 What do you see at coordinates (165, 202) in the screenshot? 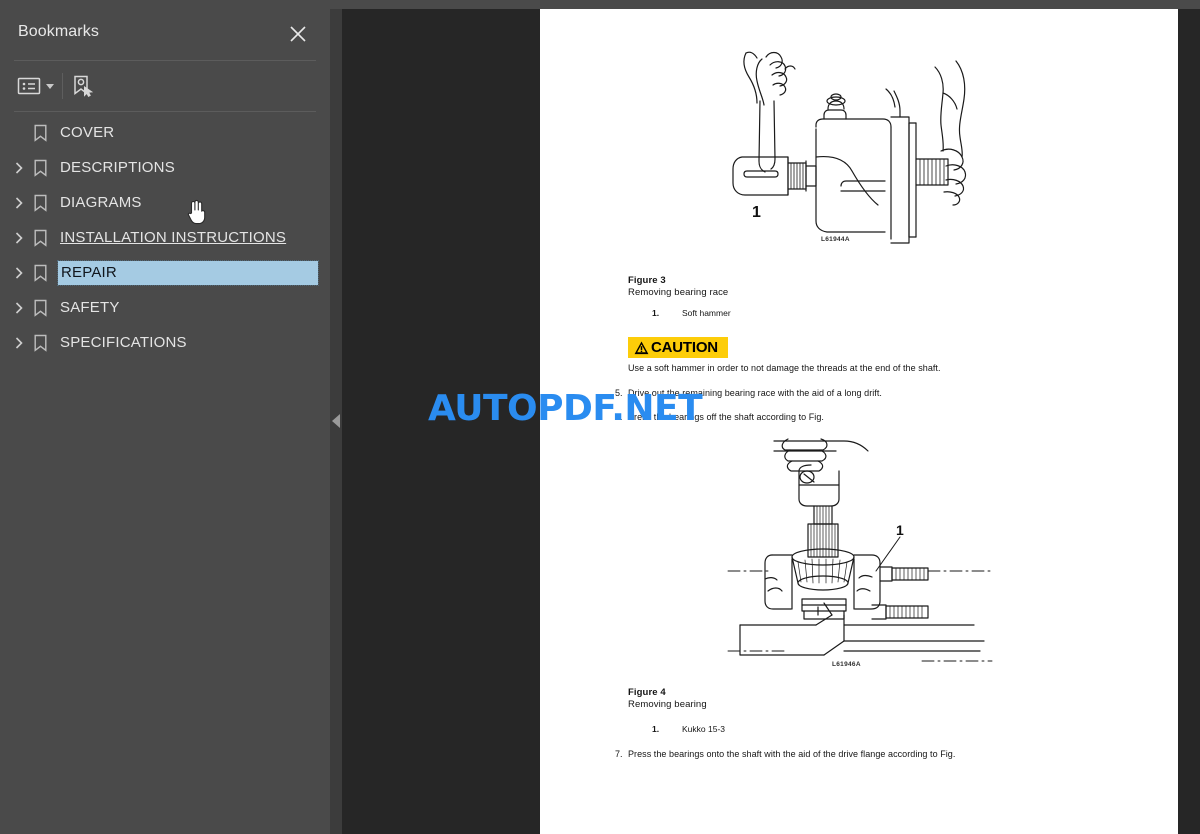
I see `bookmark-item-diagrams: DIAGRAMS` at bounding box center [165, 202].